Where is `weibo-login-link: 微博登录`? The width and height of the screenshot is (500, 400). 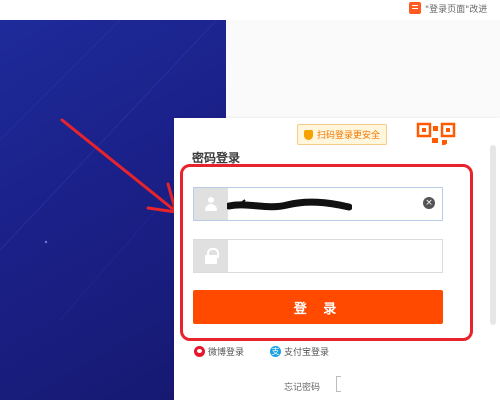
weibo-login-link: 微博登录 is located at coordinates (219, 351).